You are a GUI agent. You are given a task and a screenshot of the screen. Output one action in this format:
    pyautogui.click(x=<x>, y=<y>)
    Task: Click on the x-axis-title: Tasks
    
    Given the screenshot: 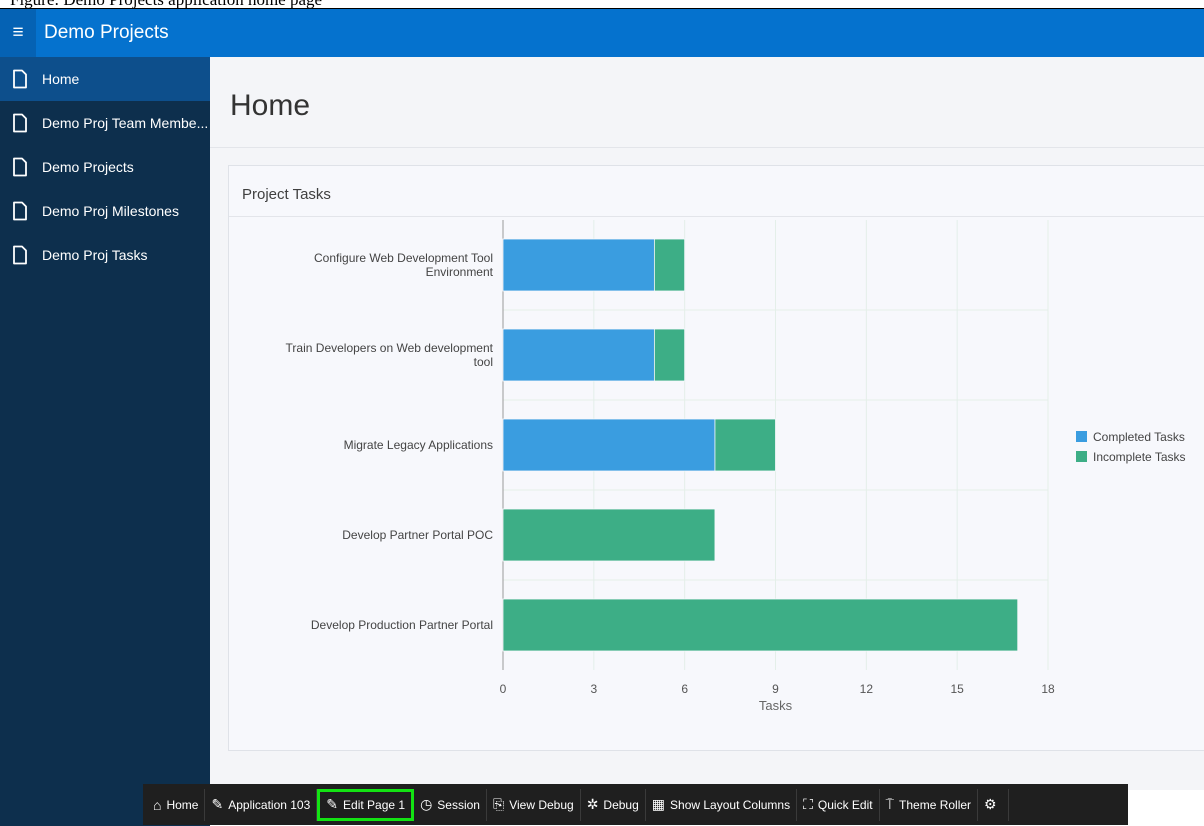 What is the action you would take?
    pyautogui.click(x=776, y=705)
    